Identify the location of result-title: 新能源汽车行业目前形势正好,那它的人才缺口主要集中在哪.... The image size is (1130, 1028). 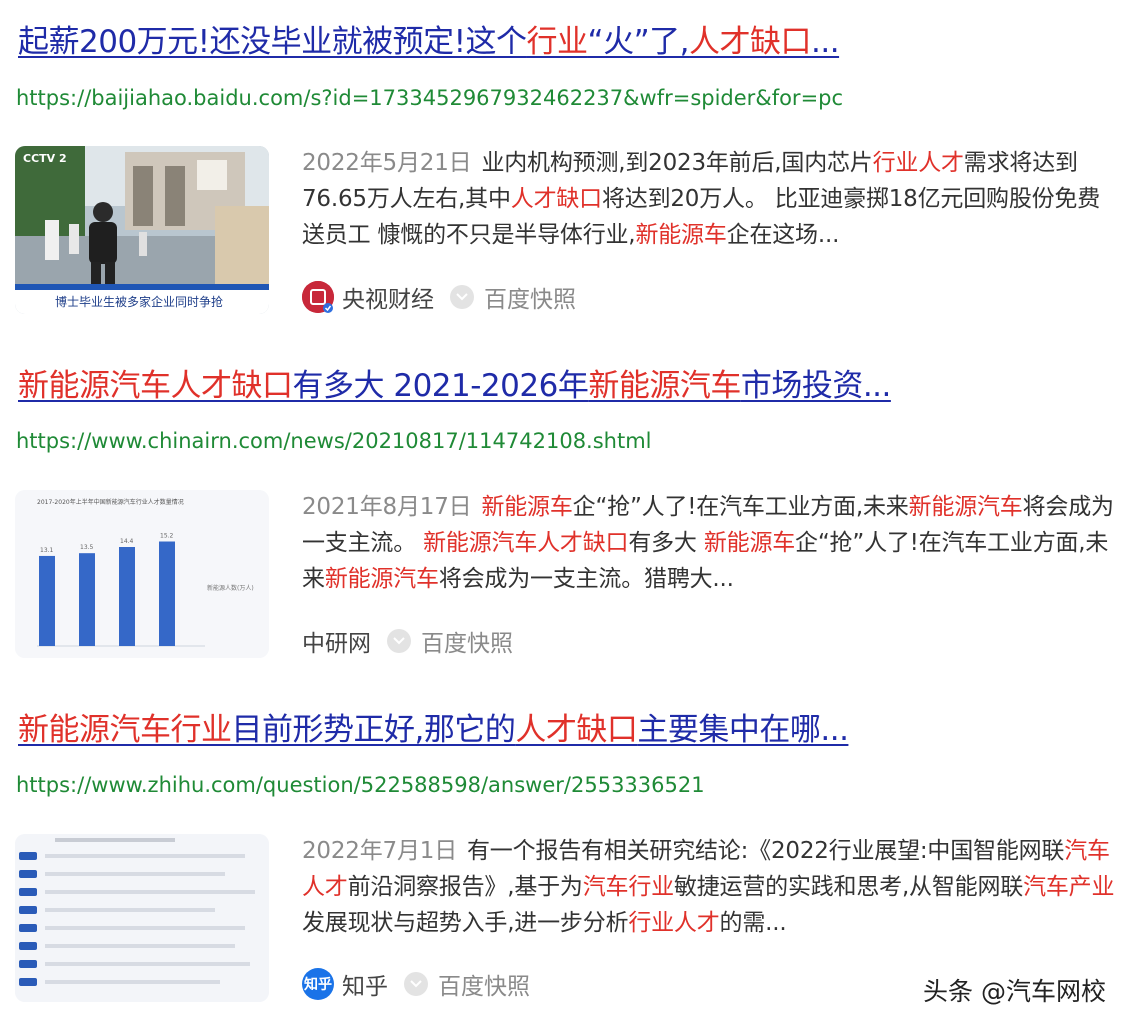
(433, 730).